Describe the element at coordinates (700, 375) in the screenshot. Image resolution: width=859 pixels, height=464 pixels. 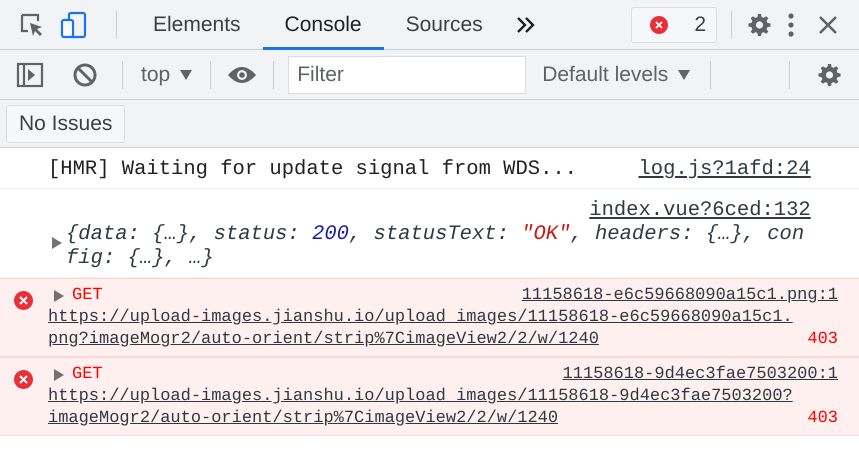
I see `source-link: 11158618-9d4ec3fae7503200:1` at that location.